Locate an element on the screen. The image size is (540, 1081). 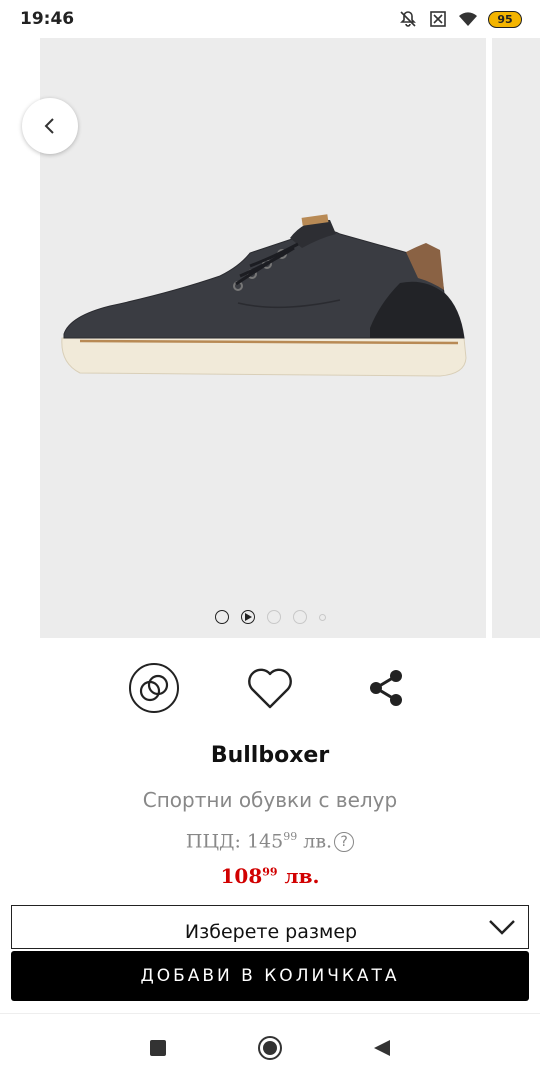
system-nav-bar is located at coordinates (270, 1047).